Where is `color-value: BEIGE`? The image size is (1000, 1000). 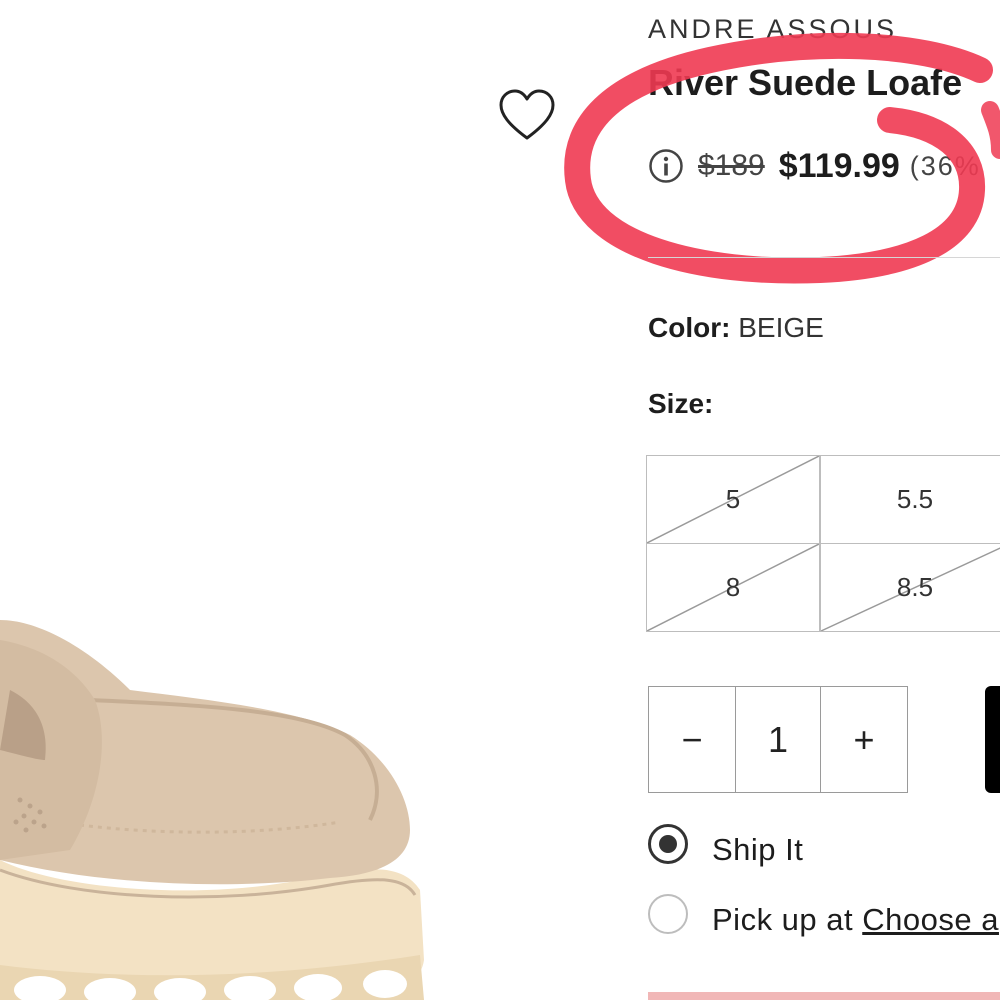
color-value: BEIGE is located at coordinates (781, 327).